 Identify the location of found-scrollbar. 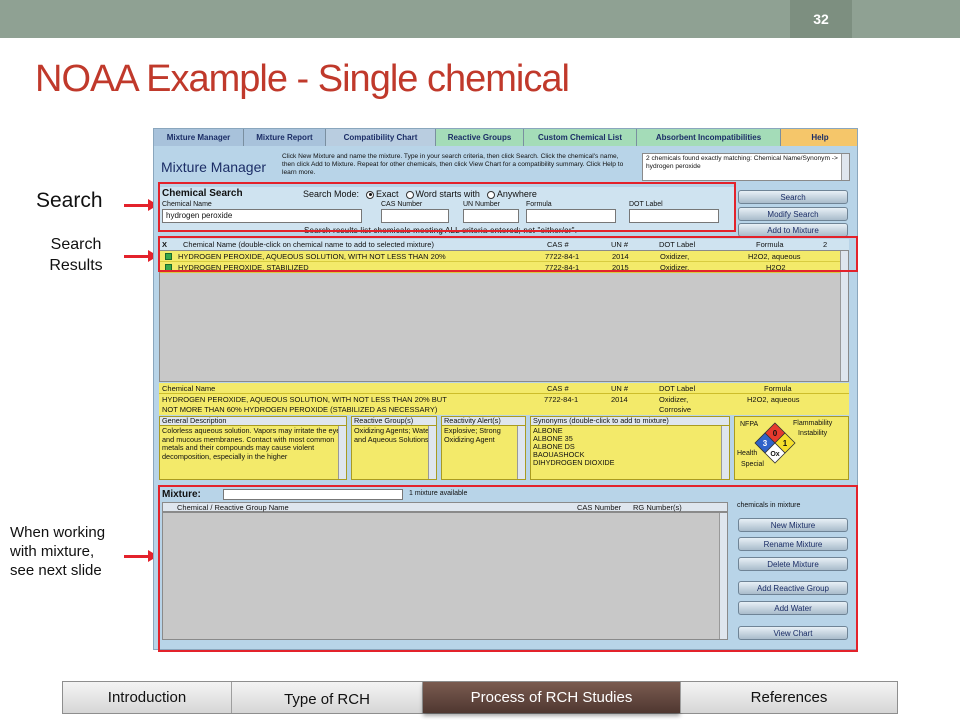
(845, 167).